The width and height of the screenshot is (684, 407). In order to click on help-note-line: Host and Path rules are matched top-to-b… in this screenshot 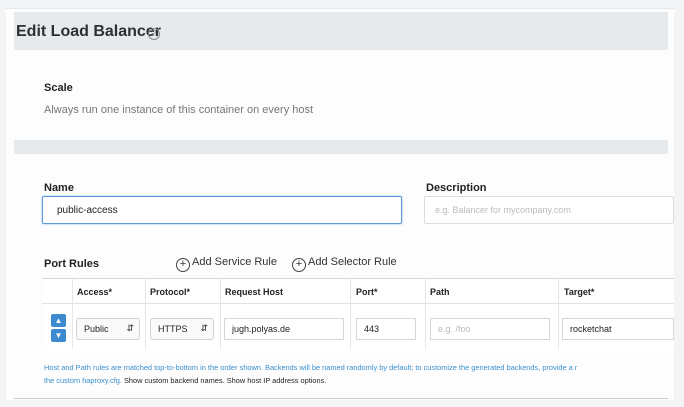, I will do `click(311, 367)`.